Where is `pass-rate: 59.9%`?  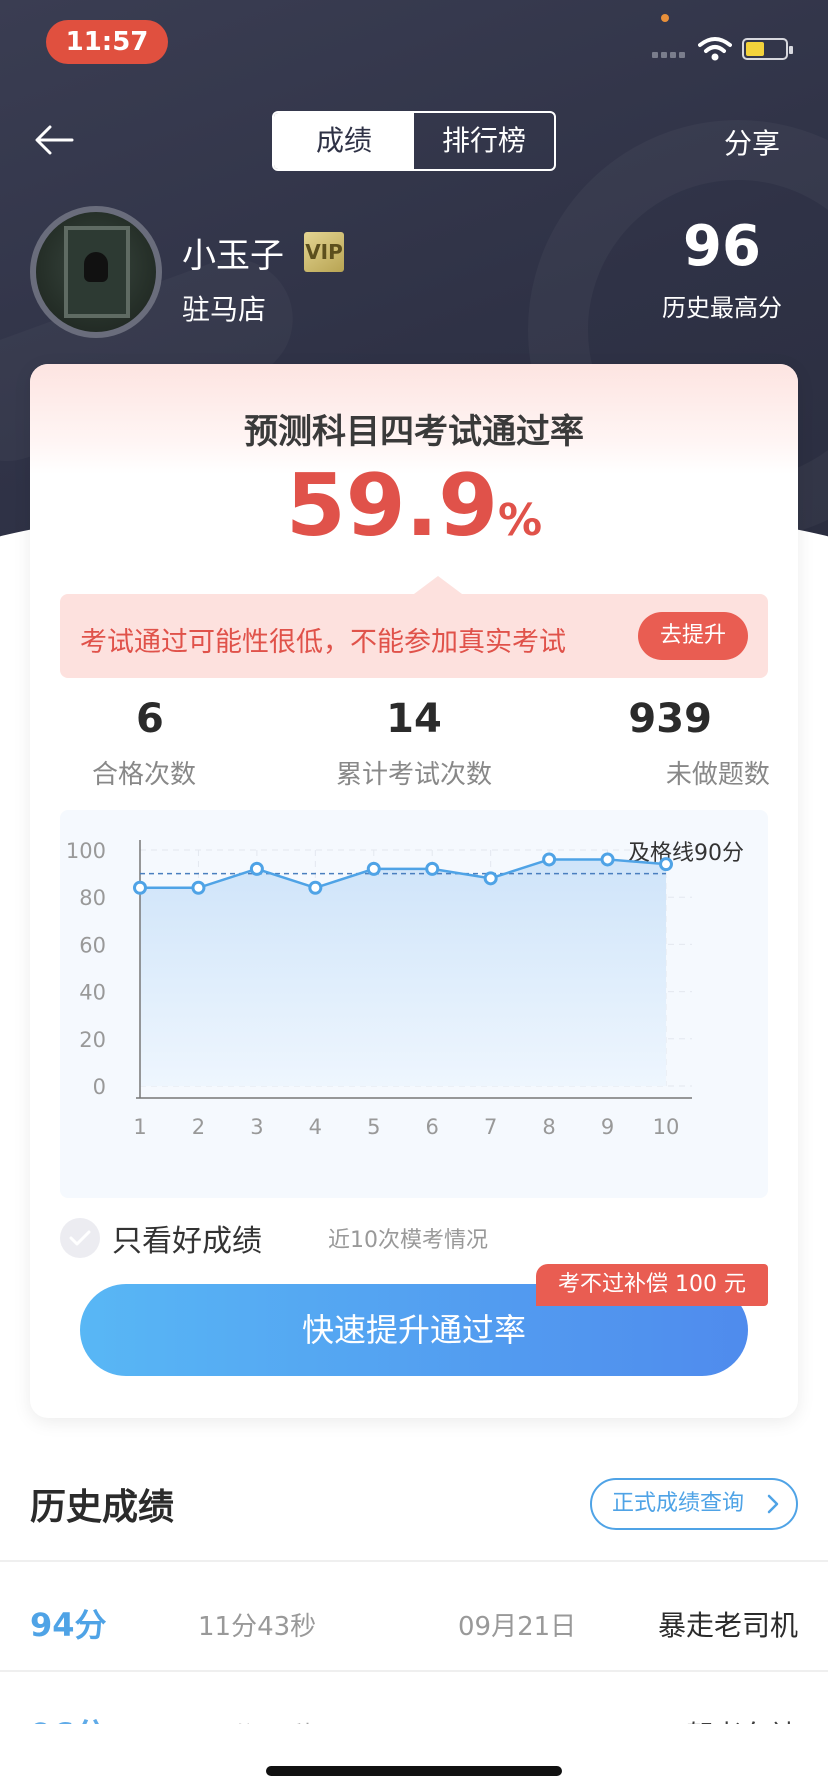 pass-rate: 59.9% is located at coordinates (414, 506).